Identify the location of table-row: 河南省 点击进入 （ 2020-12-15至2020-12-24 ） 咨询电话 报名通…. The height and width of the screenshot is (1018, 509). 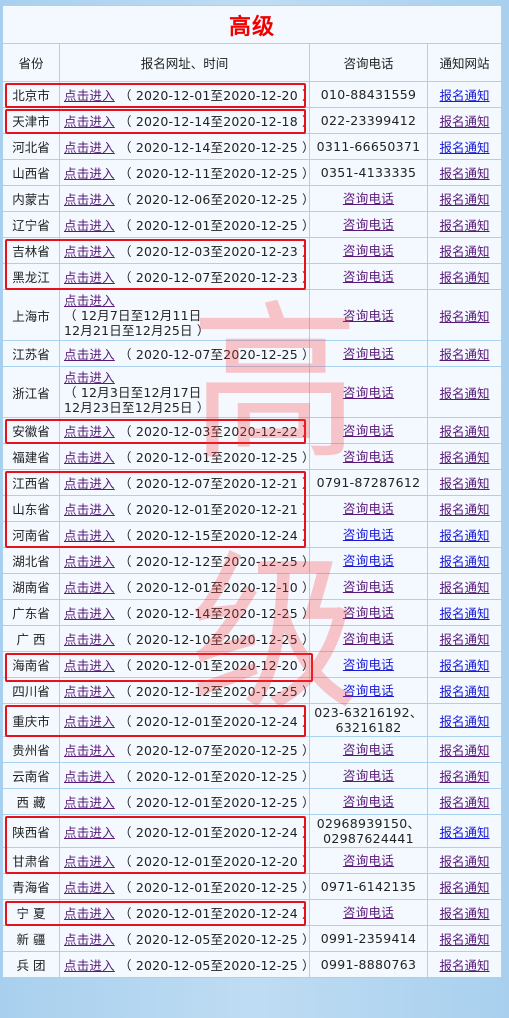
(252, 534).